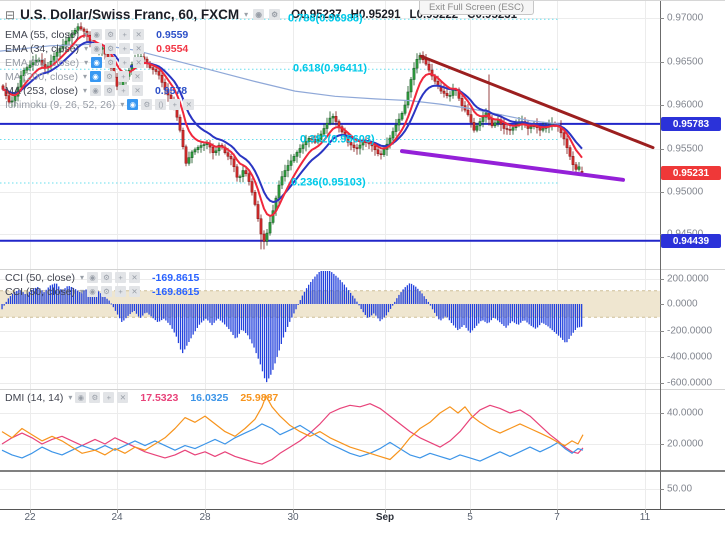  What do you see at coordinates (691, 124) in the screenshot?
I see `price-badge: 0.95783` at bounding box center [691, 124].